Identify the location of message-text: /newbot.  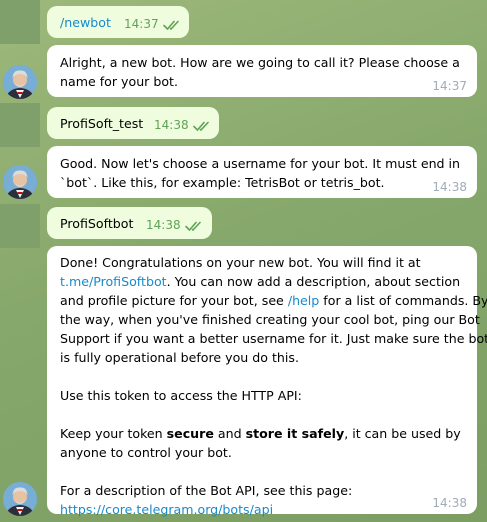
(85, 22).